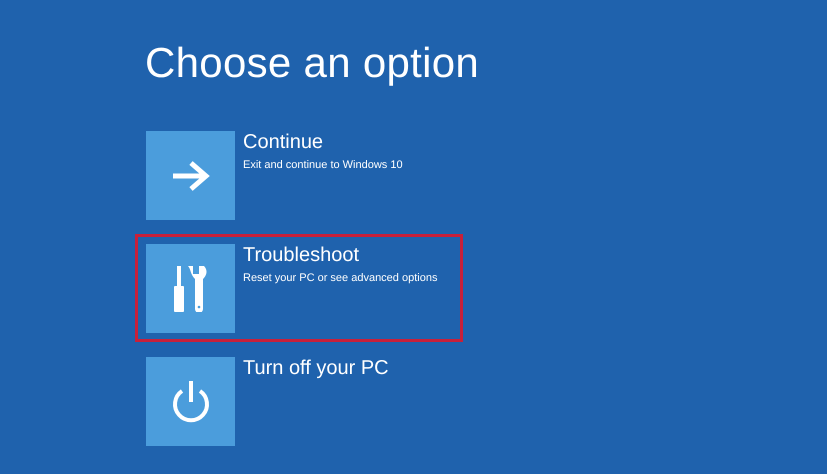 This screenshot has height=474, width=827. I want to click on option-label: Troubleshoot, so click(301, 255).